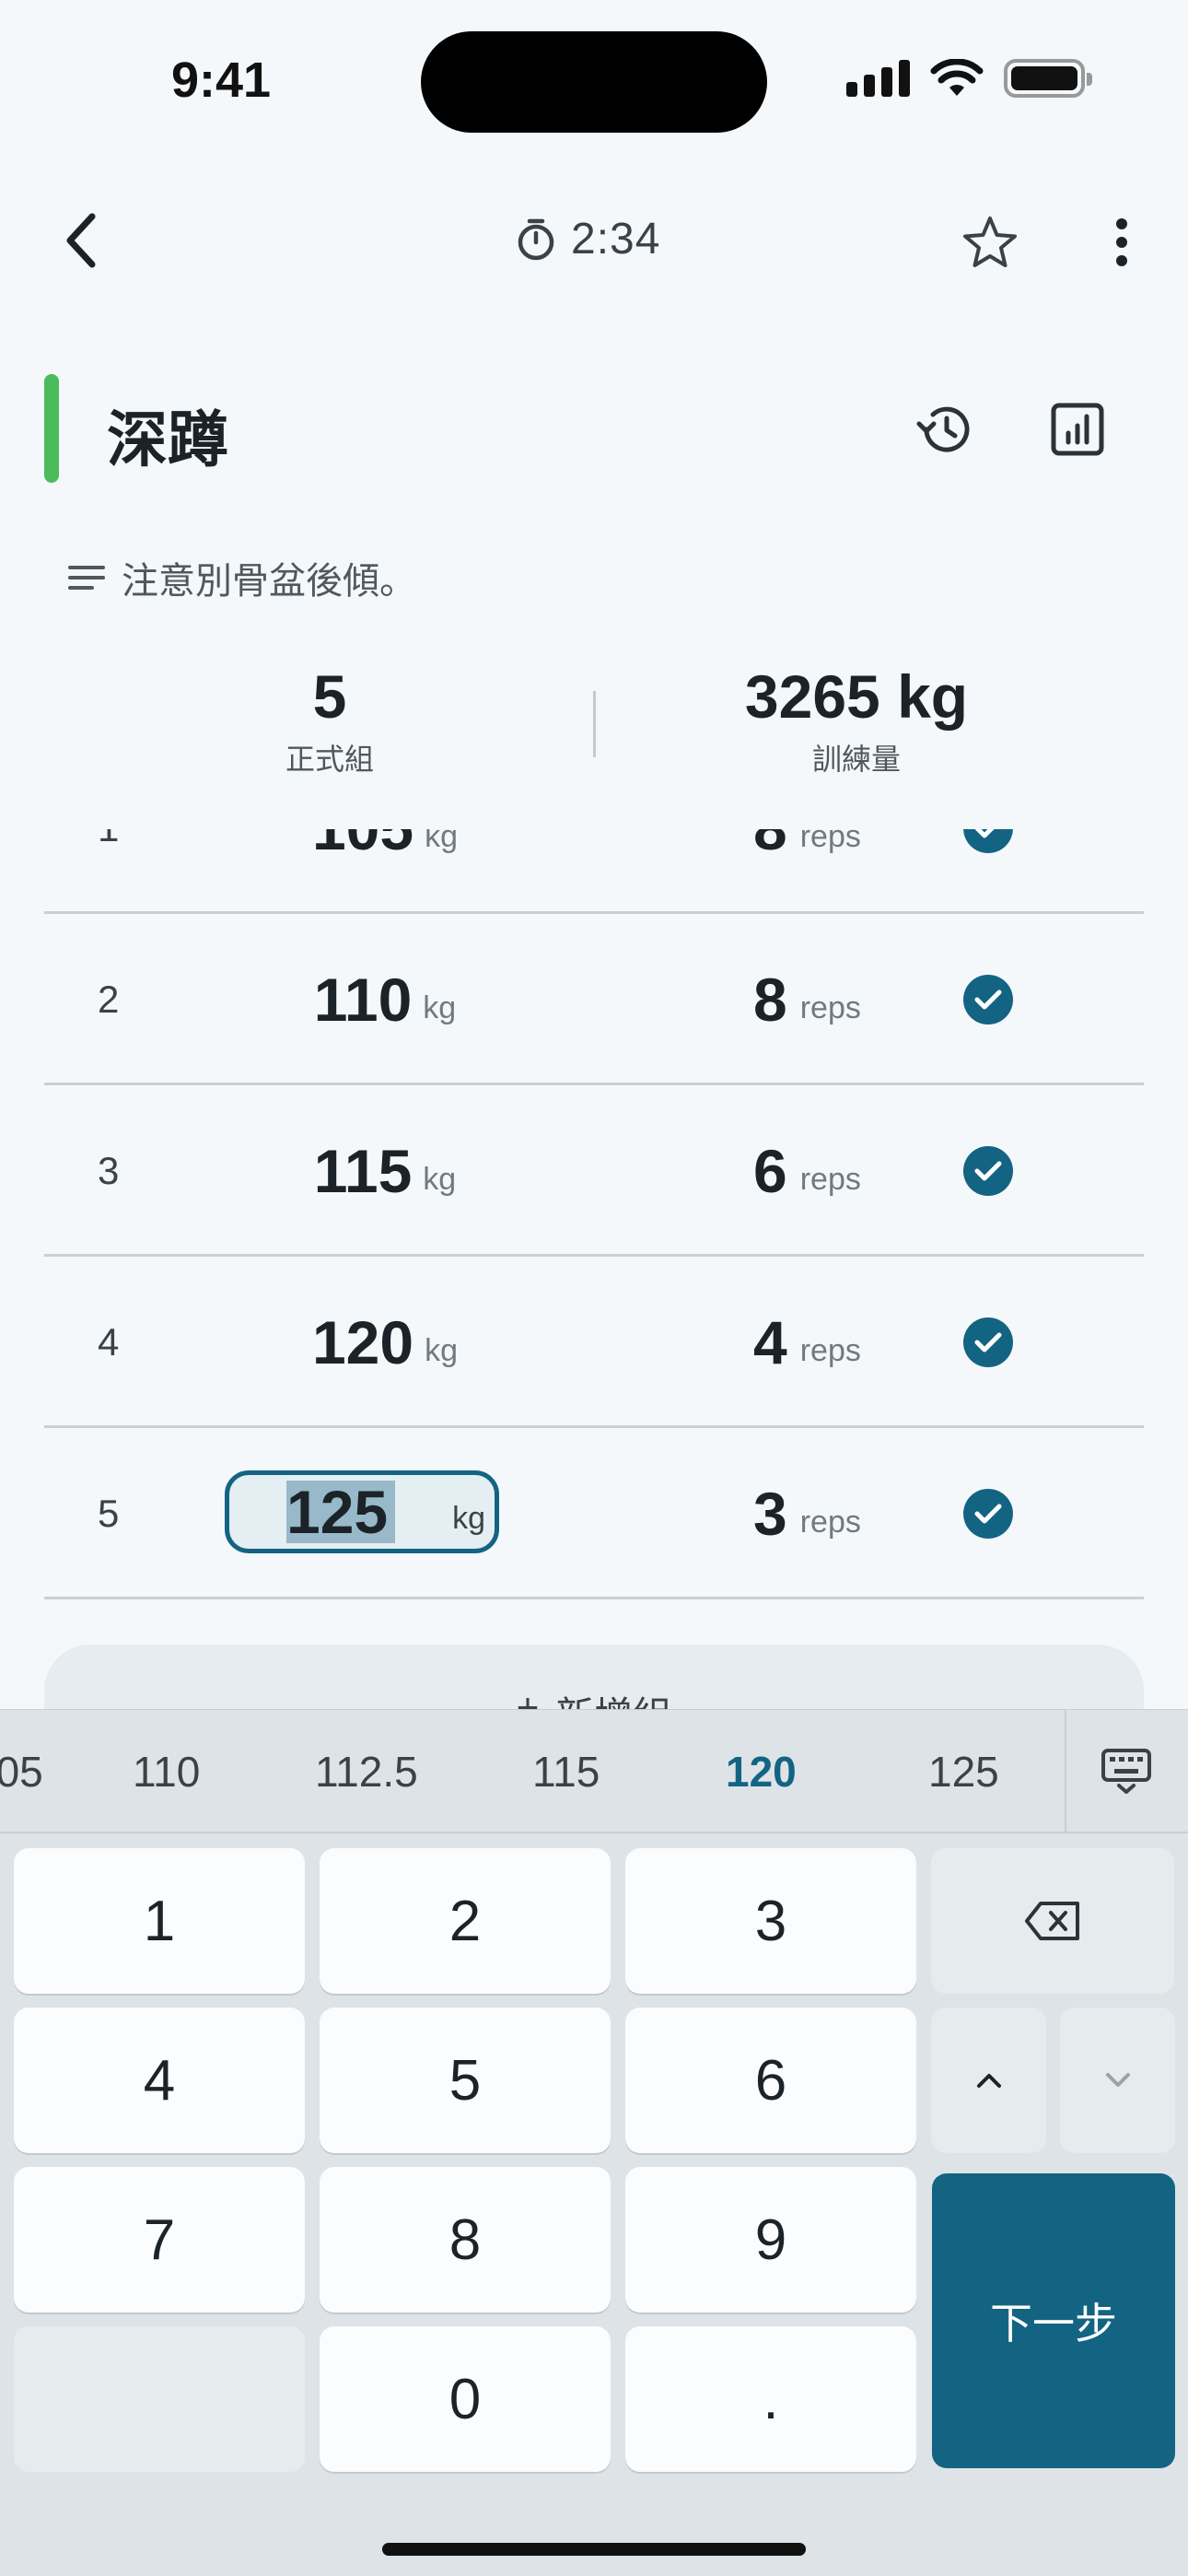  What do you see at coordinates (594, 1342) in the screenshot?
I see `set-row: 4 120 kg 4 reps` at bounding box center [594, 1342].